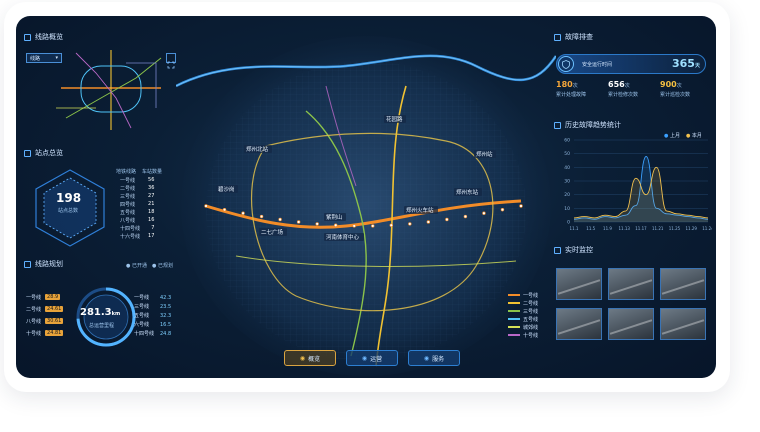 This screenshot has height=432, width=760. I want to click on plan-right-item: 一号线 42.3, so click(152, 297).